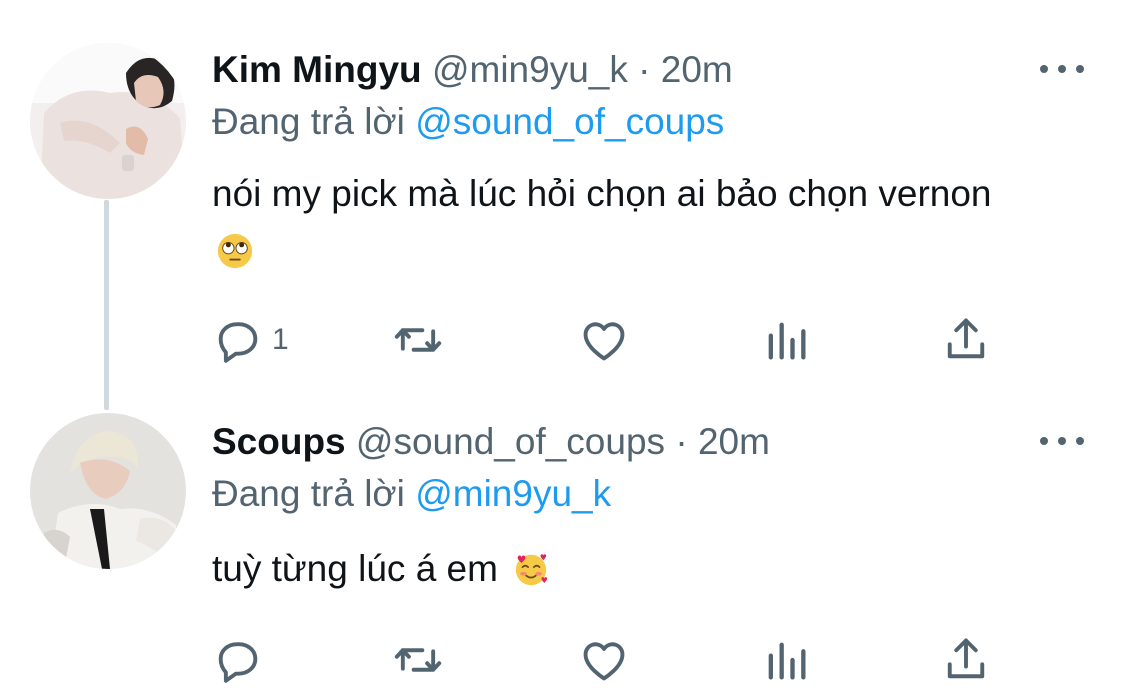 Image resolution: width=1125 pixels, height=700 pixels. I want to click on handle: @min9yu_k, so click(530, 69).